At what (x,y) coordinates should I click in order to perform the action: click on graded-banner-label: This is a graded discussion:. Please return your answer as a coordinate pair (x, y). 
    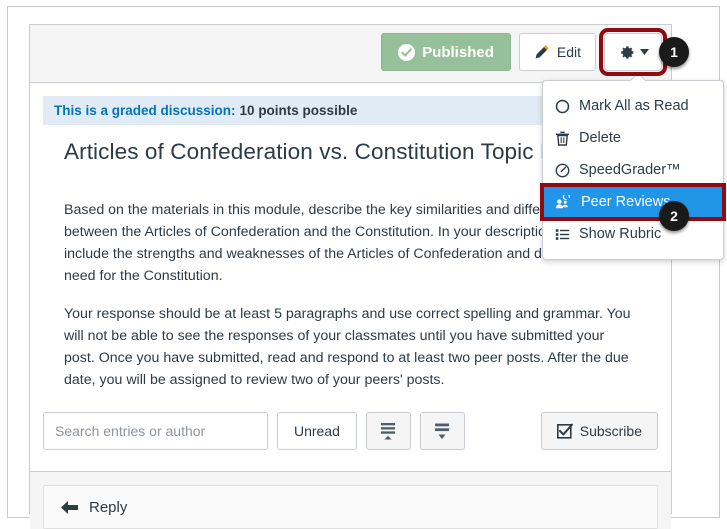
    Looking at the image, I should click on (145, 110).